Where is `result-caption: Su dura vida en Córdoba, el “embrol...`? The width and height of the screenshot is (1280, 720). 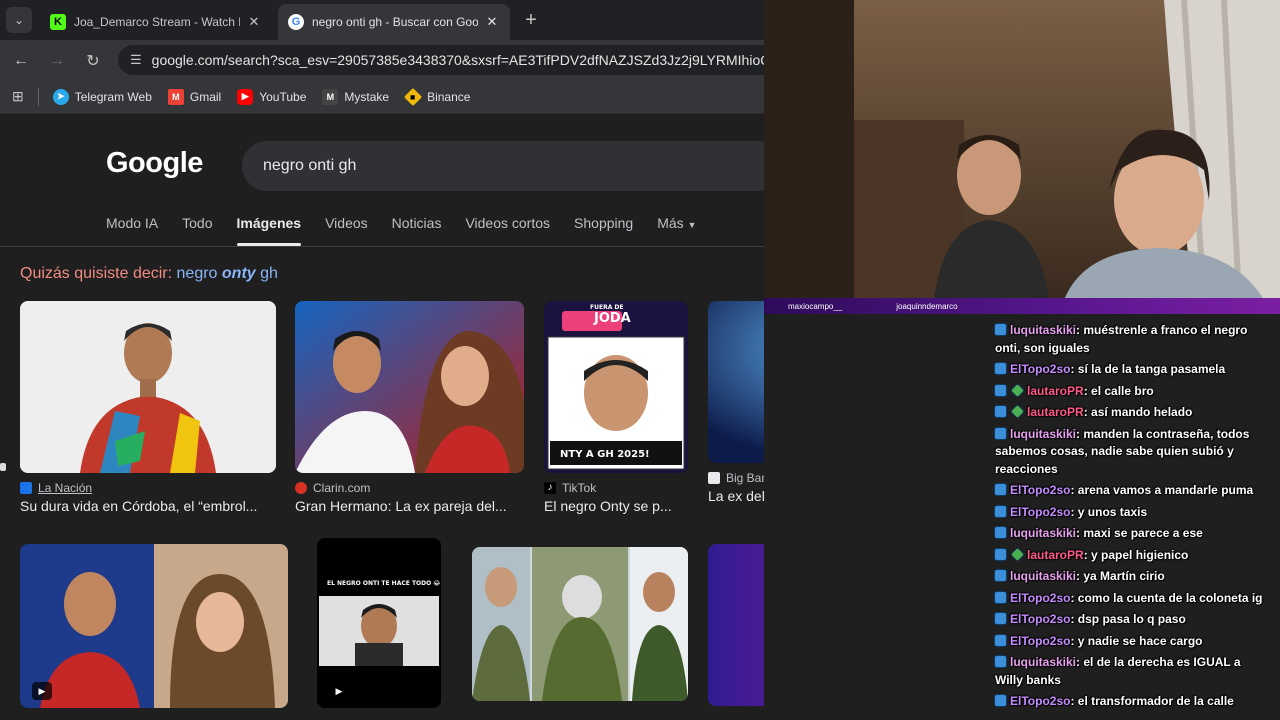 result-caption: Su dura vida en Córdoba, el “embrol... is located at coordinates (148, 506).